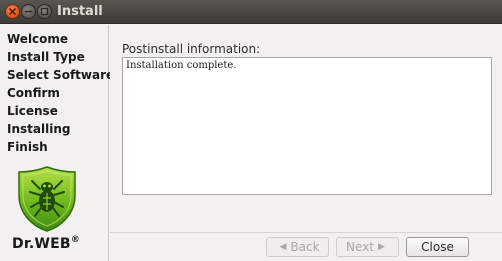  I want to click on step-confirm: Confirm, so click(33, 93).